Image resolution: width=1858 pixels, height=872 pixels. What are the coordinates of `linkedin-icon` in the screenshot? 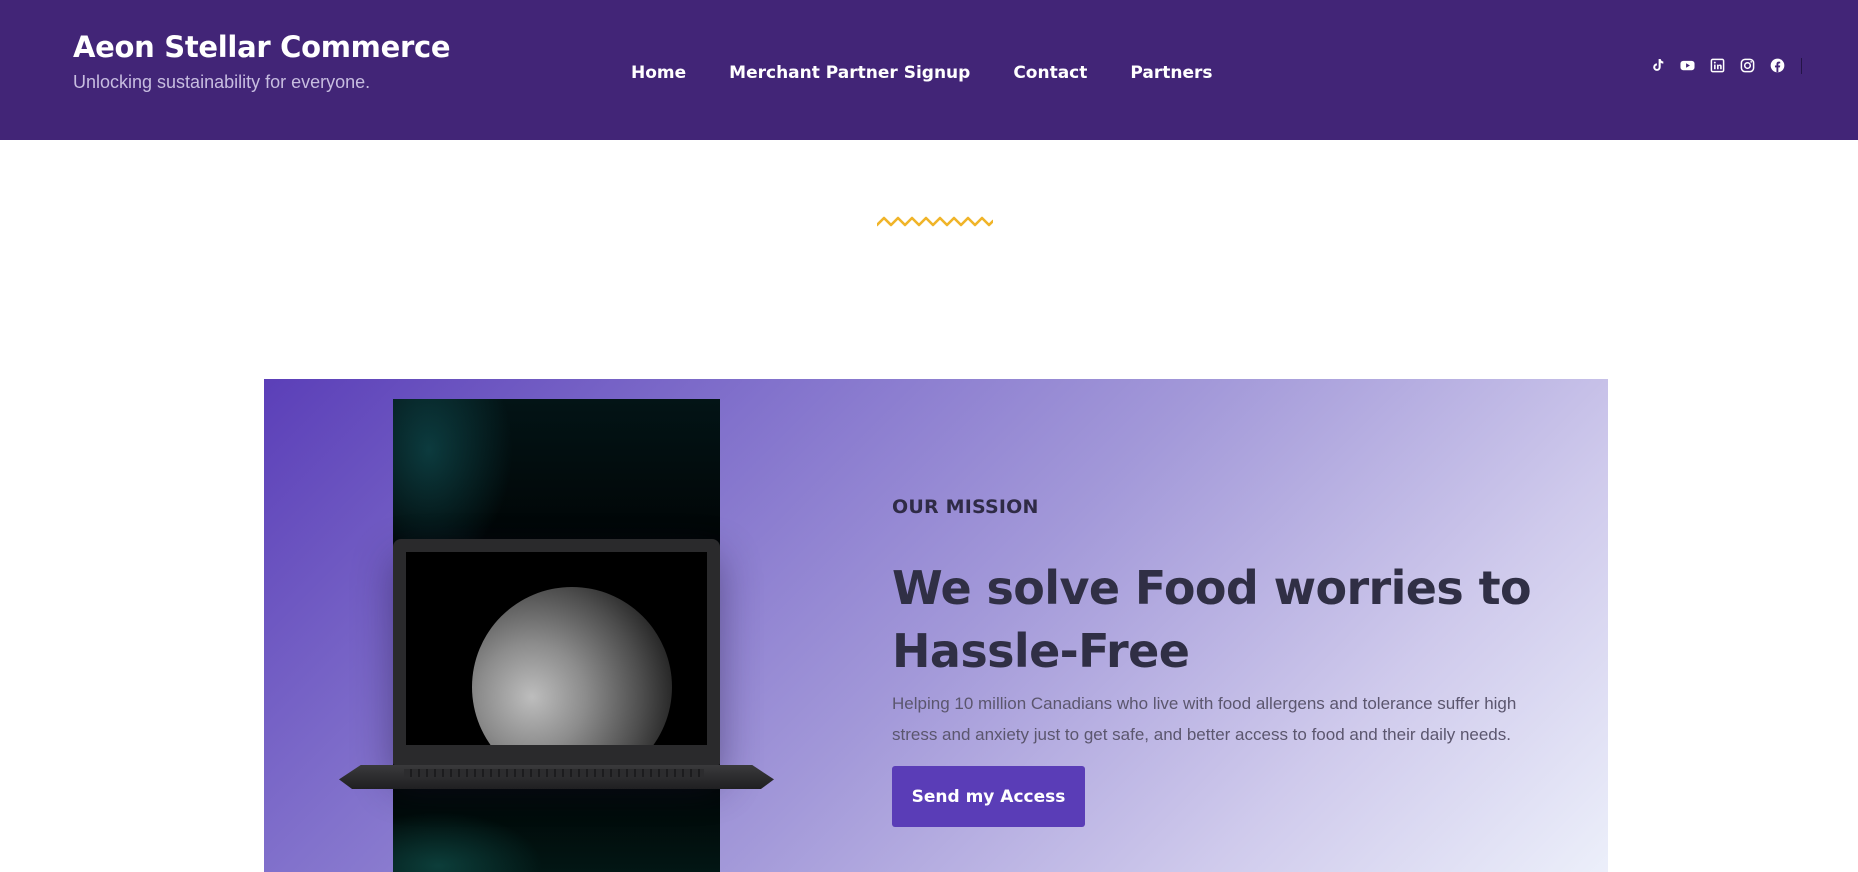 It's located at (1717, 65).